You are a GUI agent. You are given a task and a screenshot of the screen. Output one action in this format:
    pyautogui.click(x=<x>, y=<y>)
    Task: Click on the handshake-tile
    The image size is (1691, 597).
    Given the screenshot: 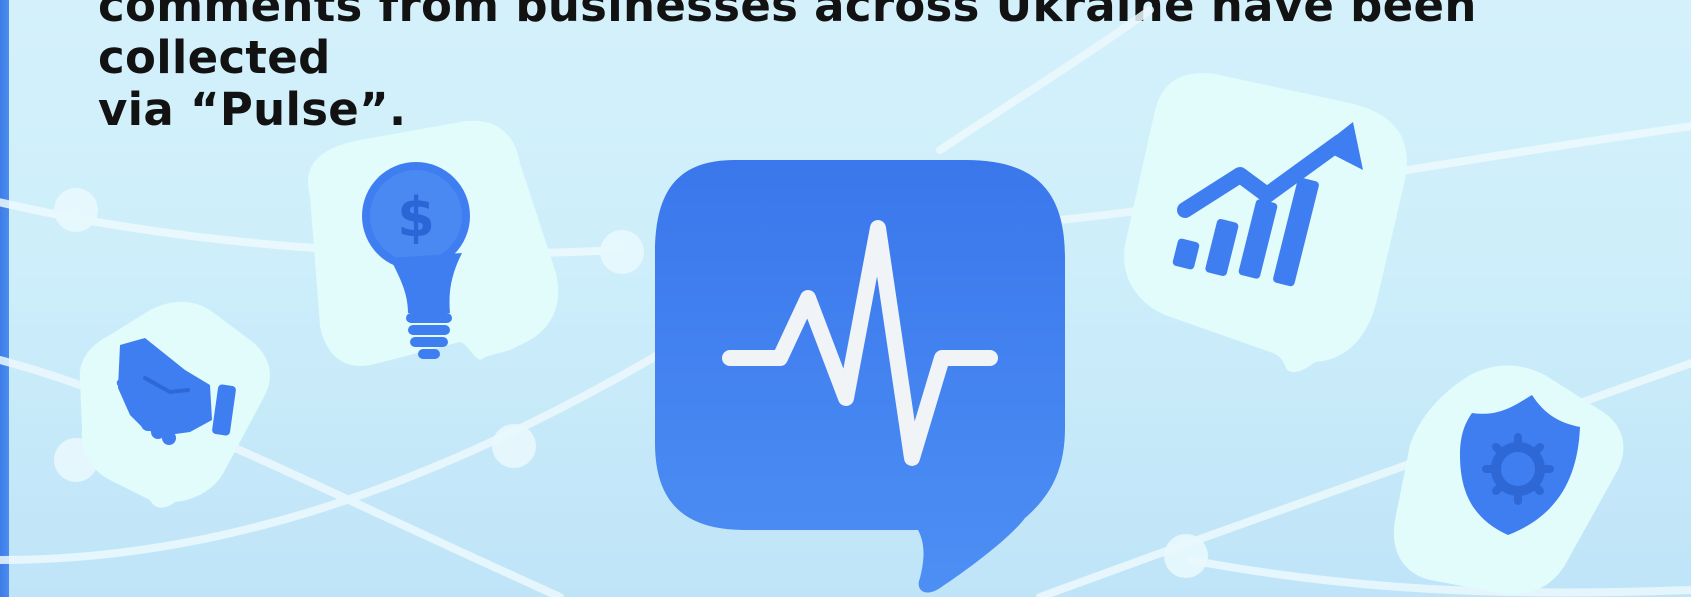 What is the action you would take?
    pyautogui.click(x=175, y=407)
    